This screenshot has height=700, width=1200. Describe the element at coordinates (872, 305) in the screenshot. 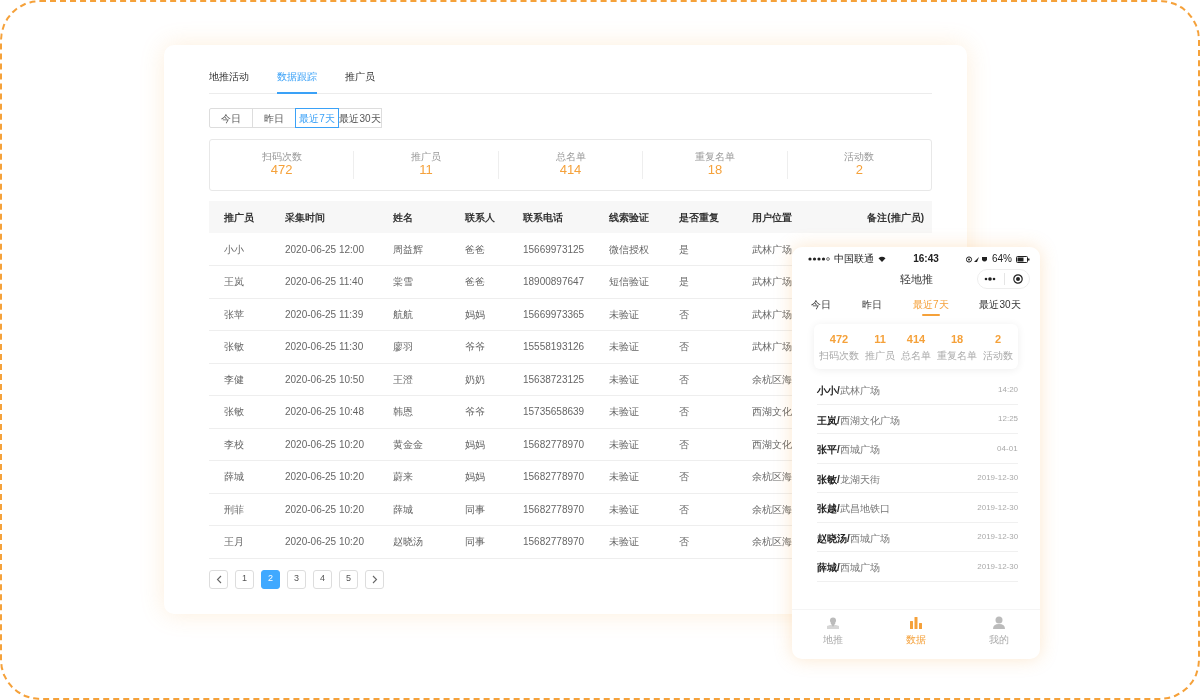

I see `tab: 昨日` at that location.